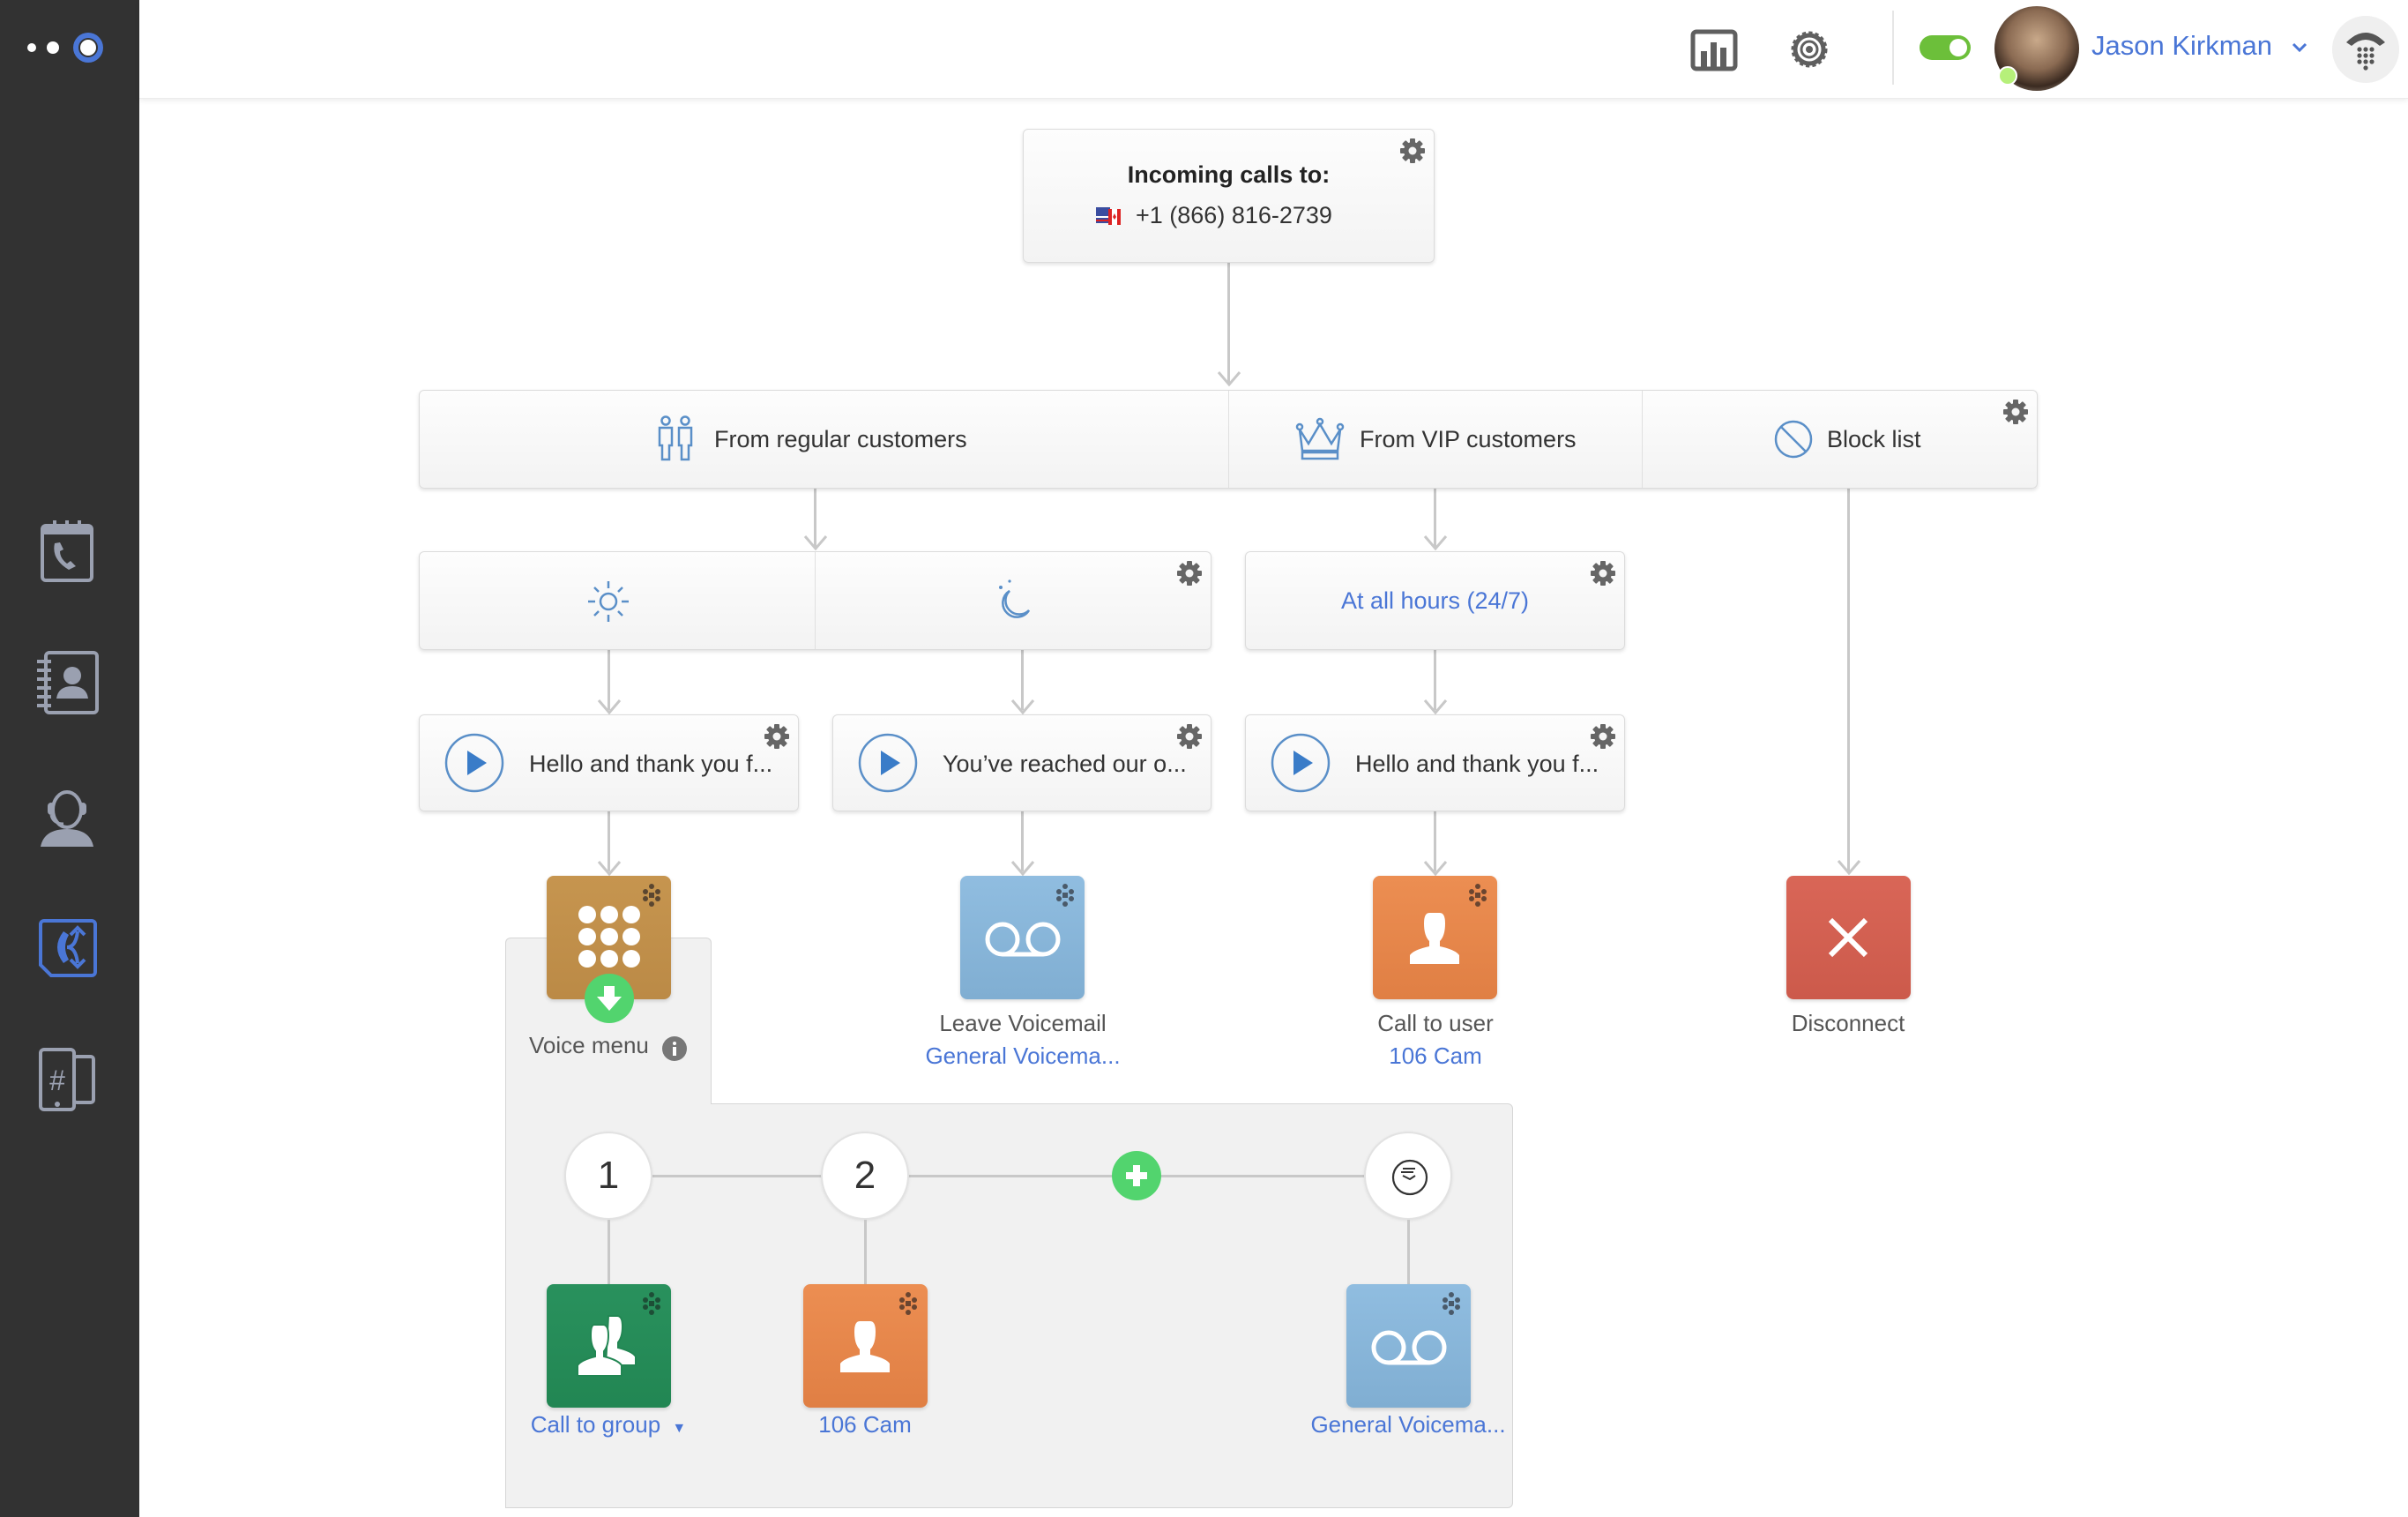 The height and width of the screenshot is (1517, 2408). I want to click on schedule-after-hours, so click(1013, 600).